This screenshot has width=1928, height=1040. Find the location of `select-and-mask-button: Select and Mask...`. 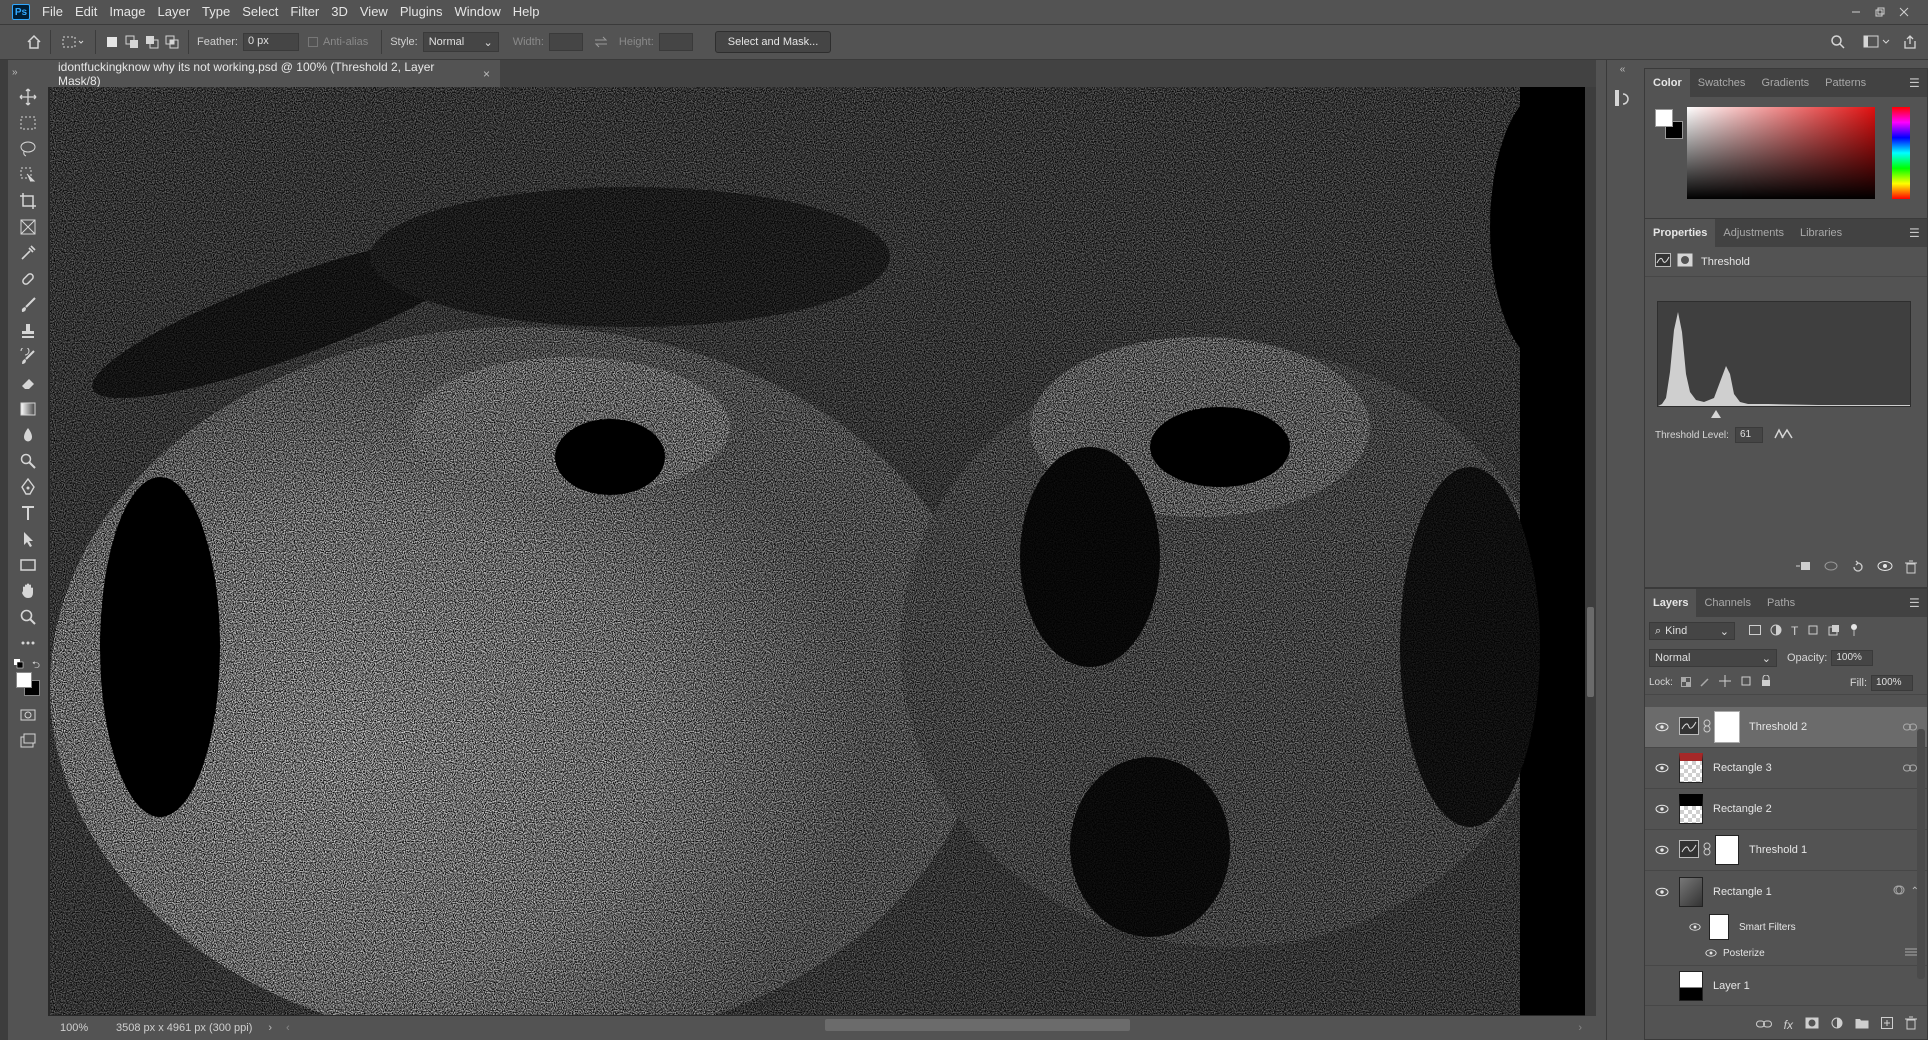

select-and-mask-button: Select and Mask... is located at coordinates (773, 42).